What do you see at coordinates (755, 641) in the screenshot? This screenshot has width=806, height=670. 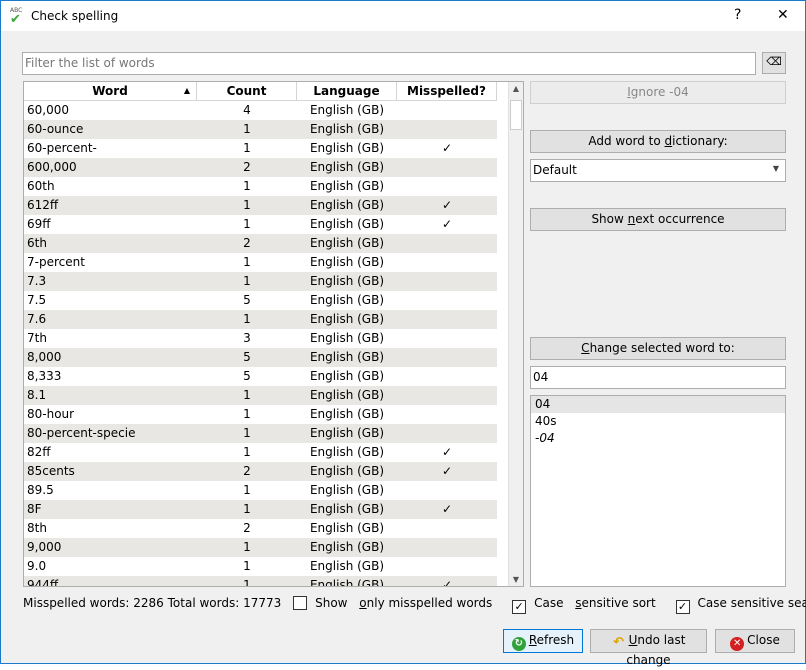 I see `close-button: ✕ Close` at bounding box center [755, 641].